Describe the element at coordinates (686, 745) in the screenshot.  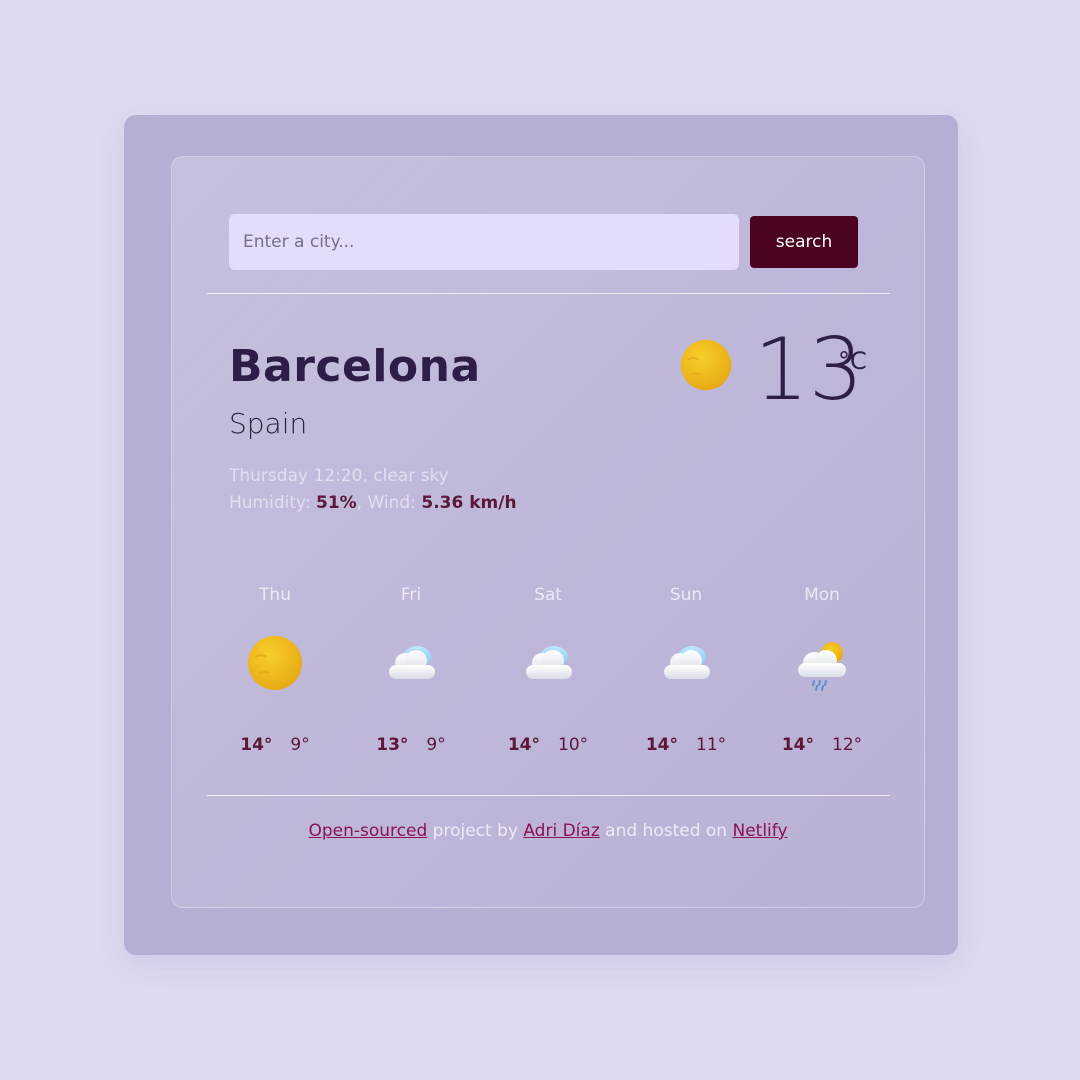
I see `forecast-temps: 14° 11°` at that location.